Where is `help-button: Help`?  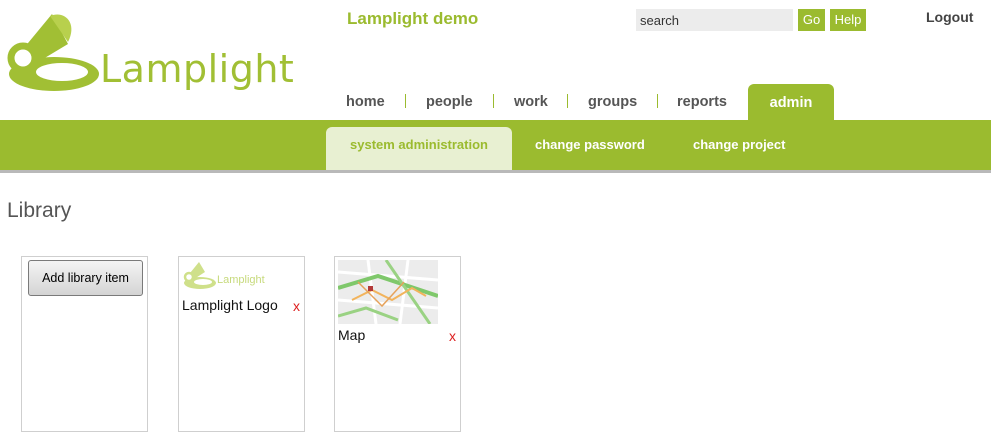 help-button: Help is located at coordinates (848, 20).